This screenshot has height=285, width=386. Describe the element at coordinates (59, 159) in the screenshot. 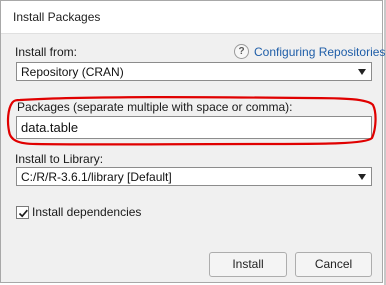

I see `install-to-library-label: Install to Library:` at that location.